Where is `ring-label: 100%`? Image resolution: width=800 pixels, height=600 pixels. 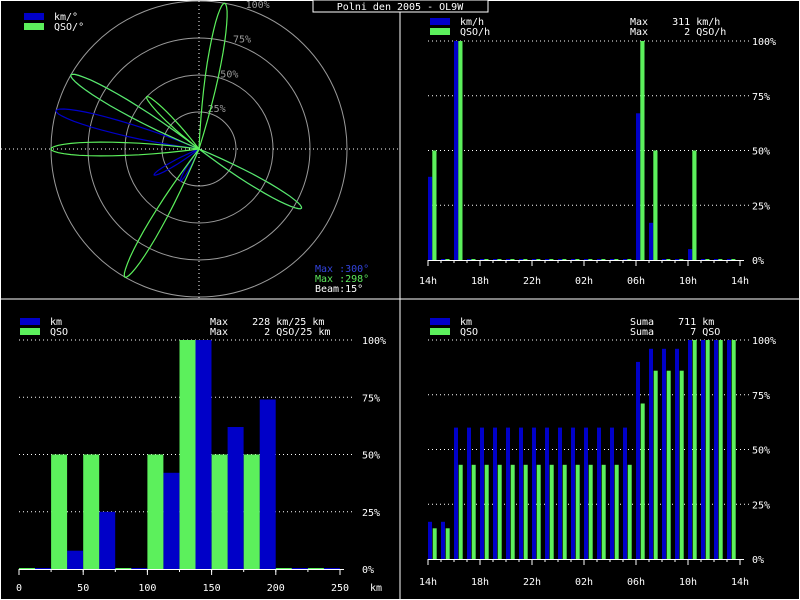
ring-label: 100% is located at coordinates (258, 5).